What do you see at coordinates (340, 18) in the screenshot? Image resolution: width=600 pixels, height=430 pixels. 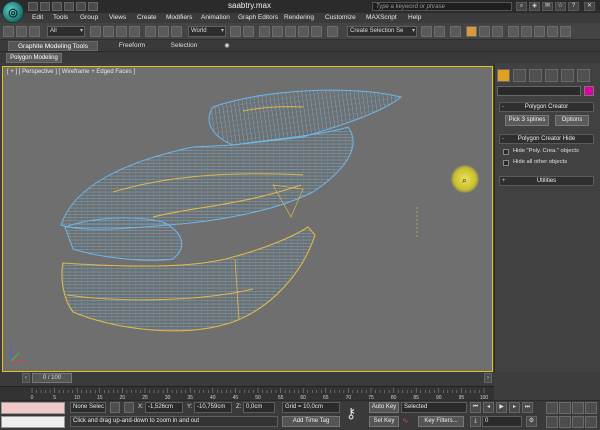 I see `menu-customize: Customize` at bounding box center [340, 18].